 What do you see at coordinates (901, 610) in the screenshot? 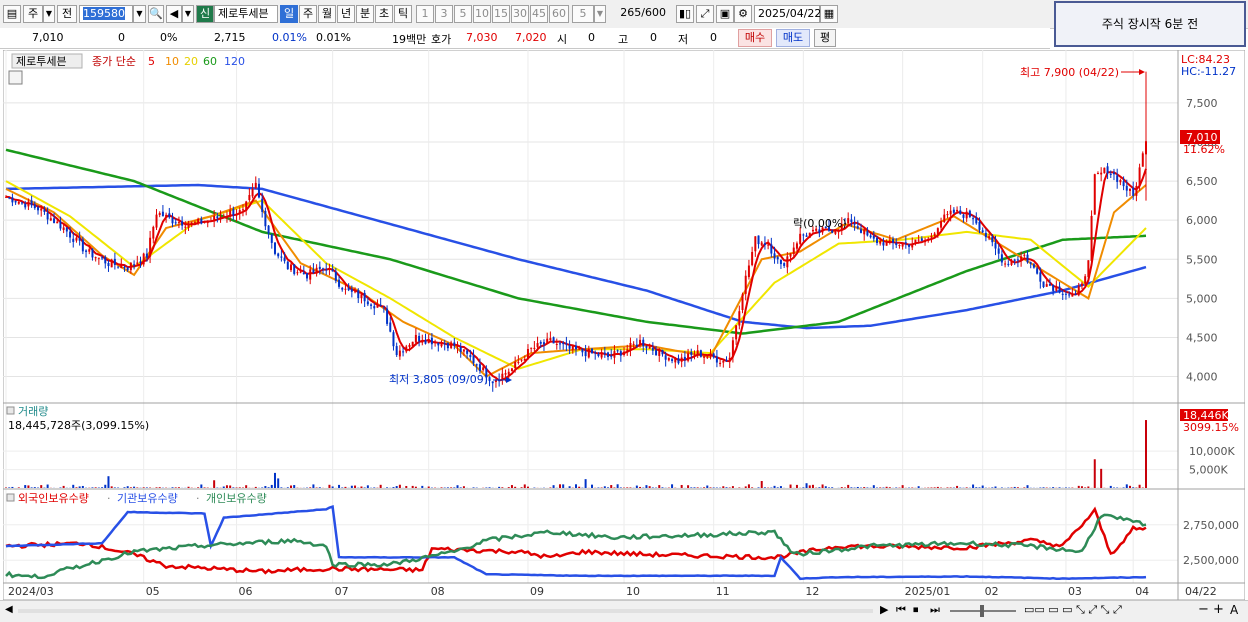
I see `first-button: ⏮` at bounding box center [901, 610].